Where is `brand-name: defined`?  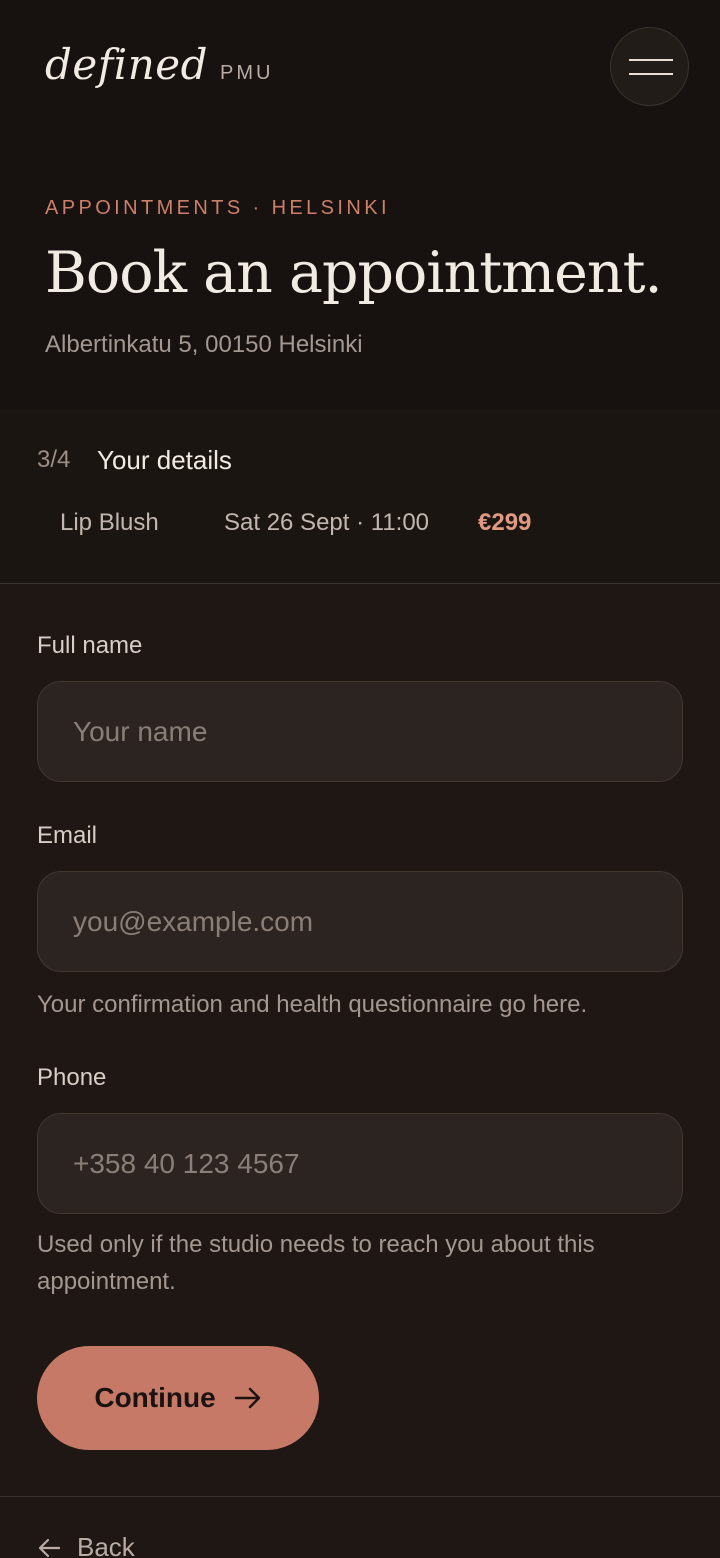 brand-name: defined is located at coordinates (127, 64).